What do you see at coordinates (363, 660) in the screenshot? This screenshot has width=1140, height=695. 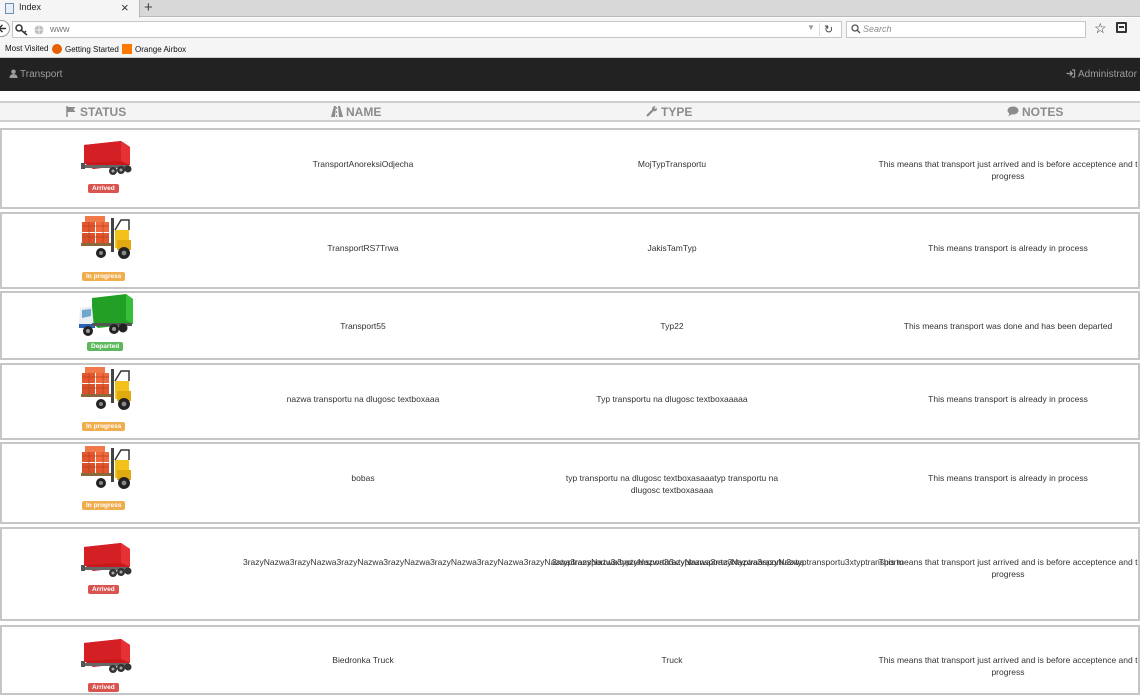 I see `name-cell: Biedronka Truck` at bounding box center [363, 660].